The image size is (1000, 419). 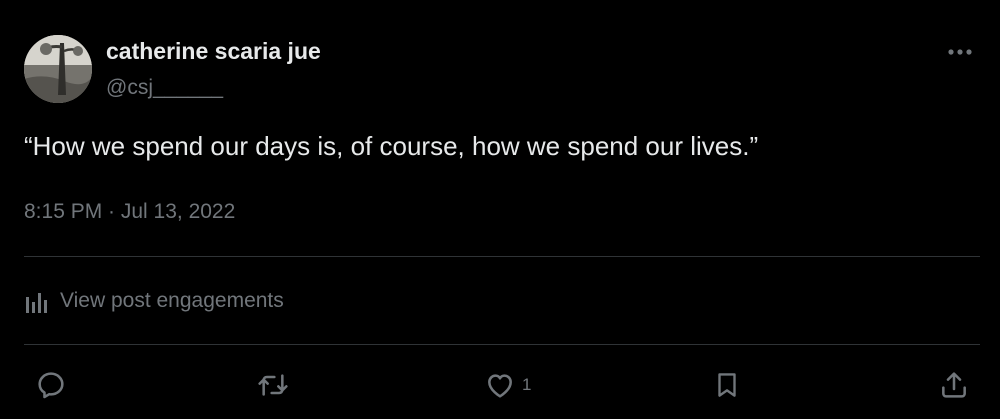 I want to click on post-timestamp: 8:15 PM · Jul 13, 2022, so click(x=129, y=212).